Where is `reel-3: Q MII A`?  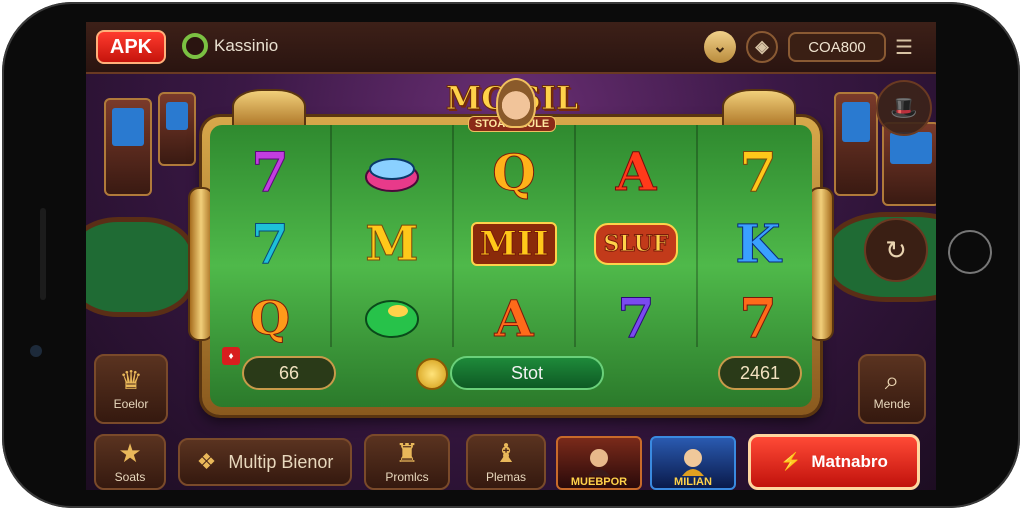 reel-3: Q MII A is located at coordinates (515, 236).